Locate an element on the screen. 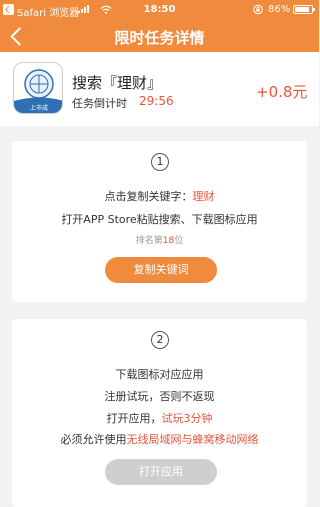 Image resolution: width=320 pixels, height=507 pixels. task-header: 上市成 搜索『理财』 任务倒计时 29:56 +0.8元 is located at coordinates (159, 89).